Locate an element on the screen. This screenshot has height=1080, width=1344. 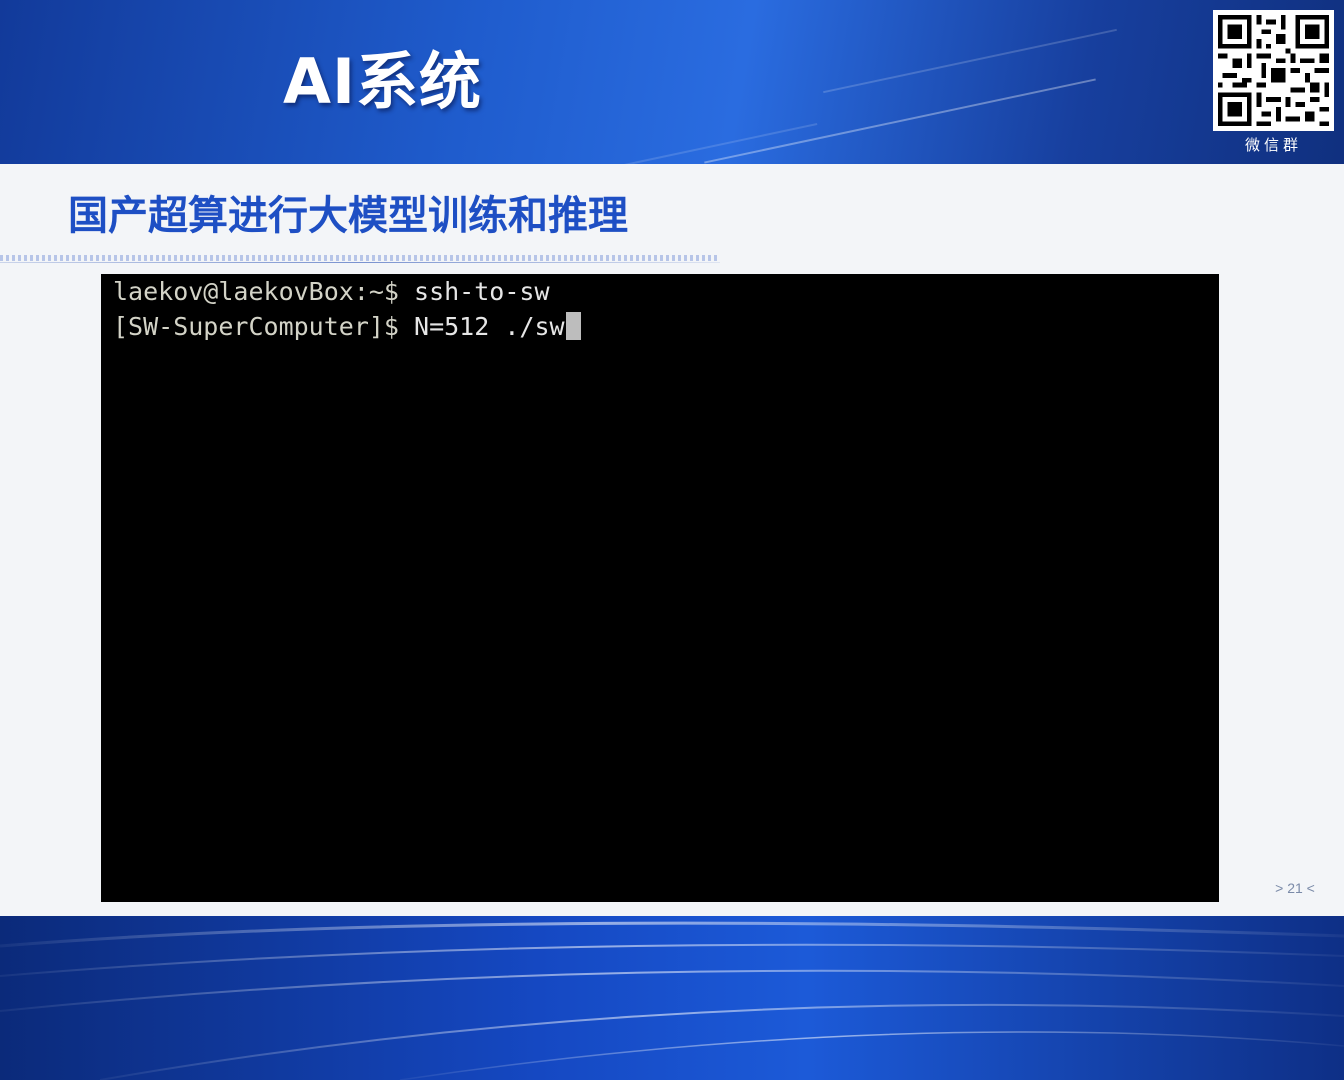
page-number: > 21 < is located at coordinates (1295, 888).